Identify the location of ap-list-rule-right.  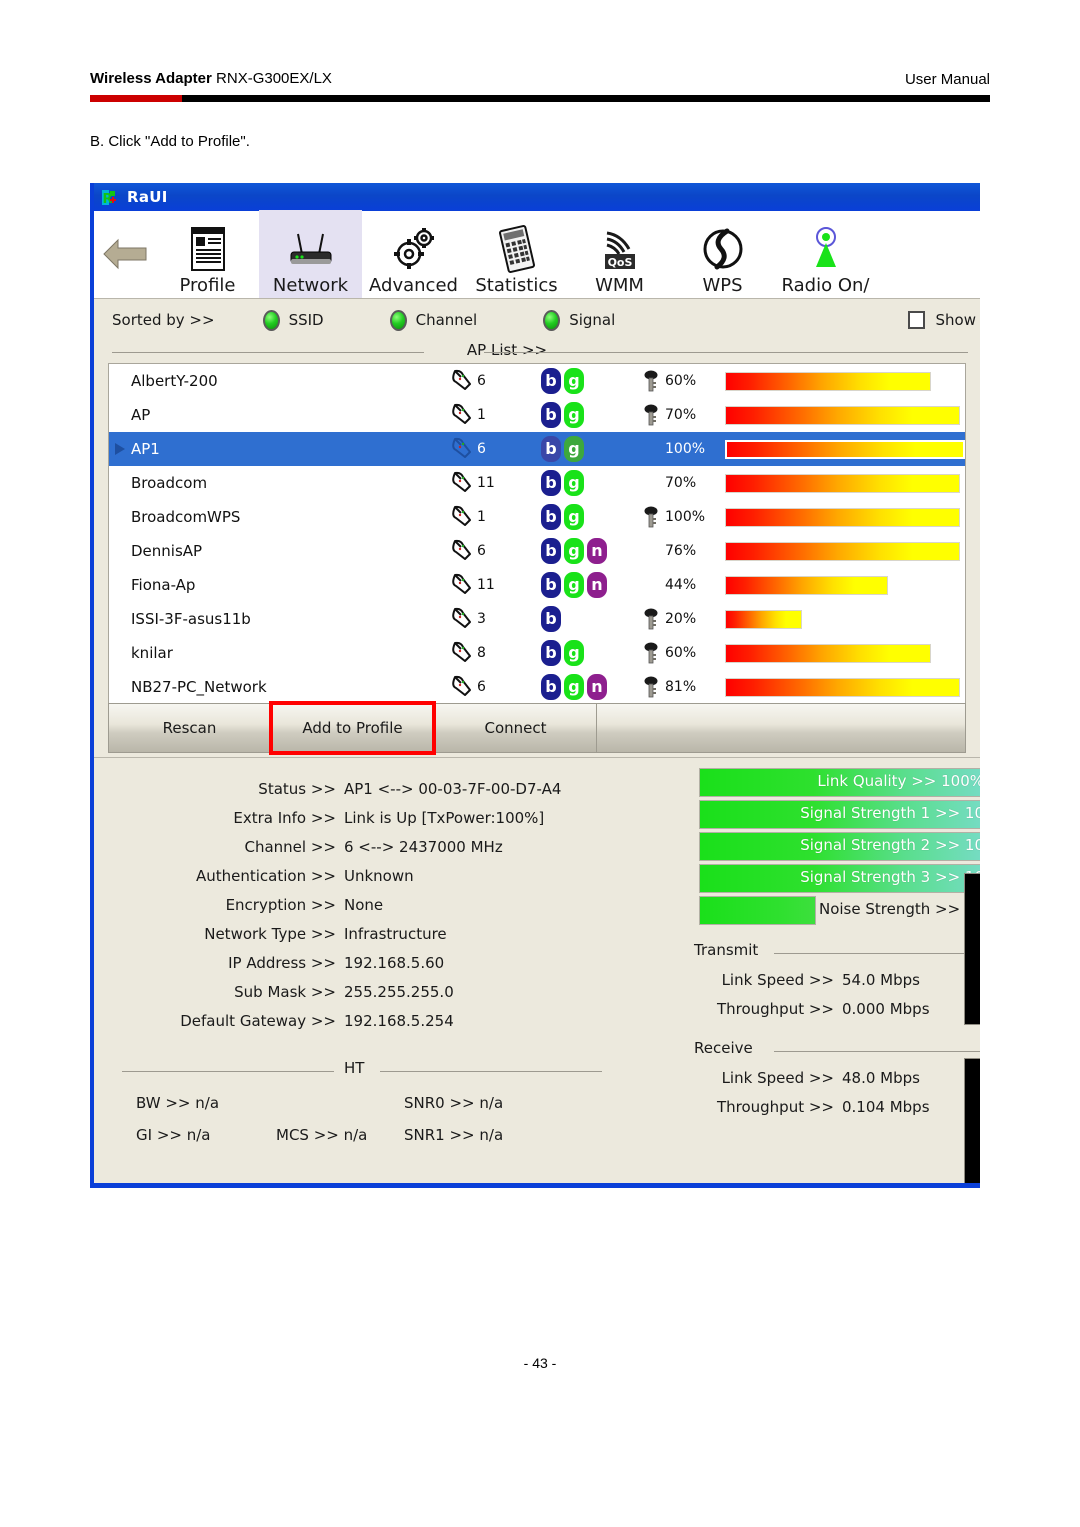
(726, 352).